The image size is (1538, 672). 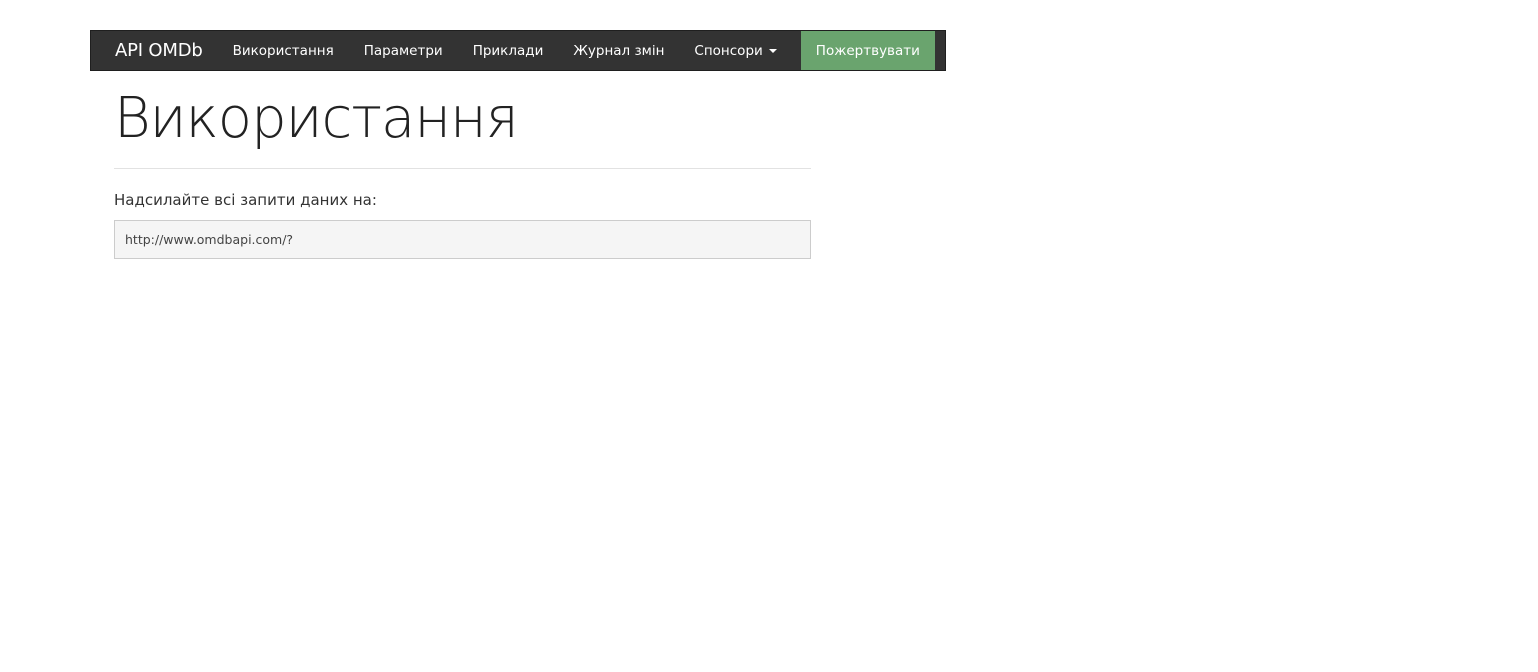 I want to click on request-instructions: Надсилайте всі запити даних на:, so click(x=245, y=200).